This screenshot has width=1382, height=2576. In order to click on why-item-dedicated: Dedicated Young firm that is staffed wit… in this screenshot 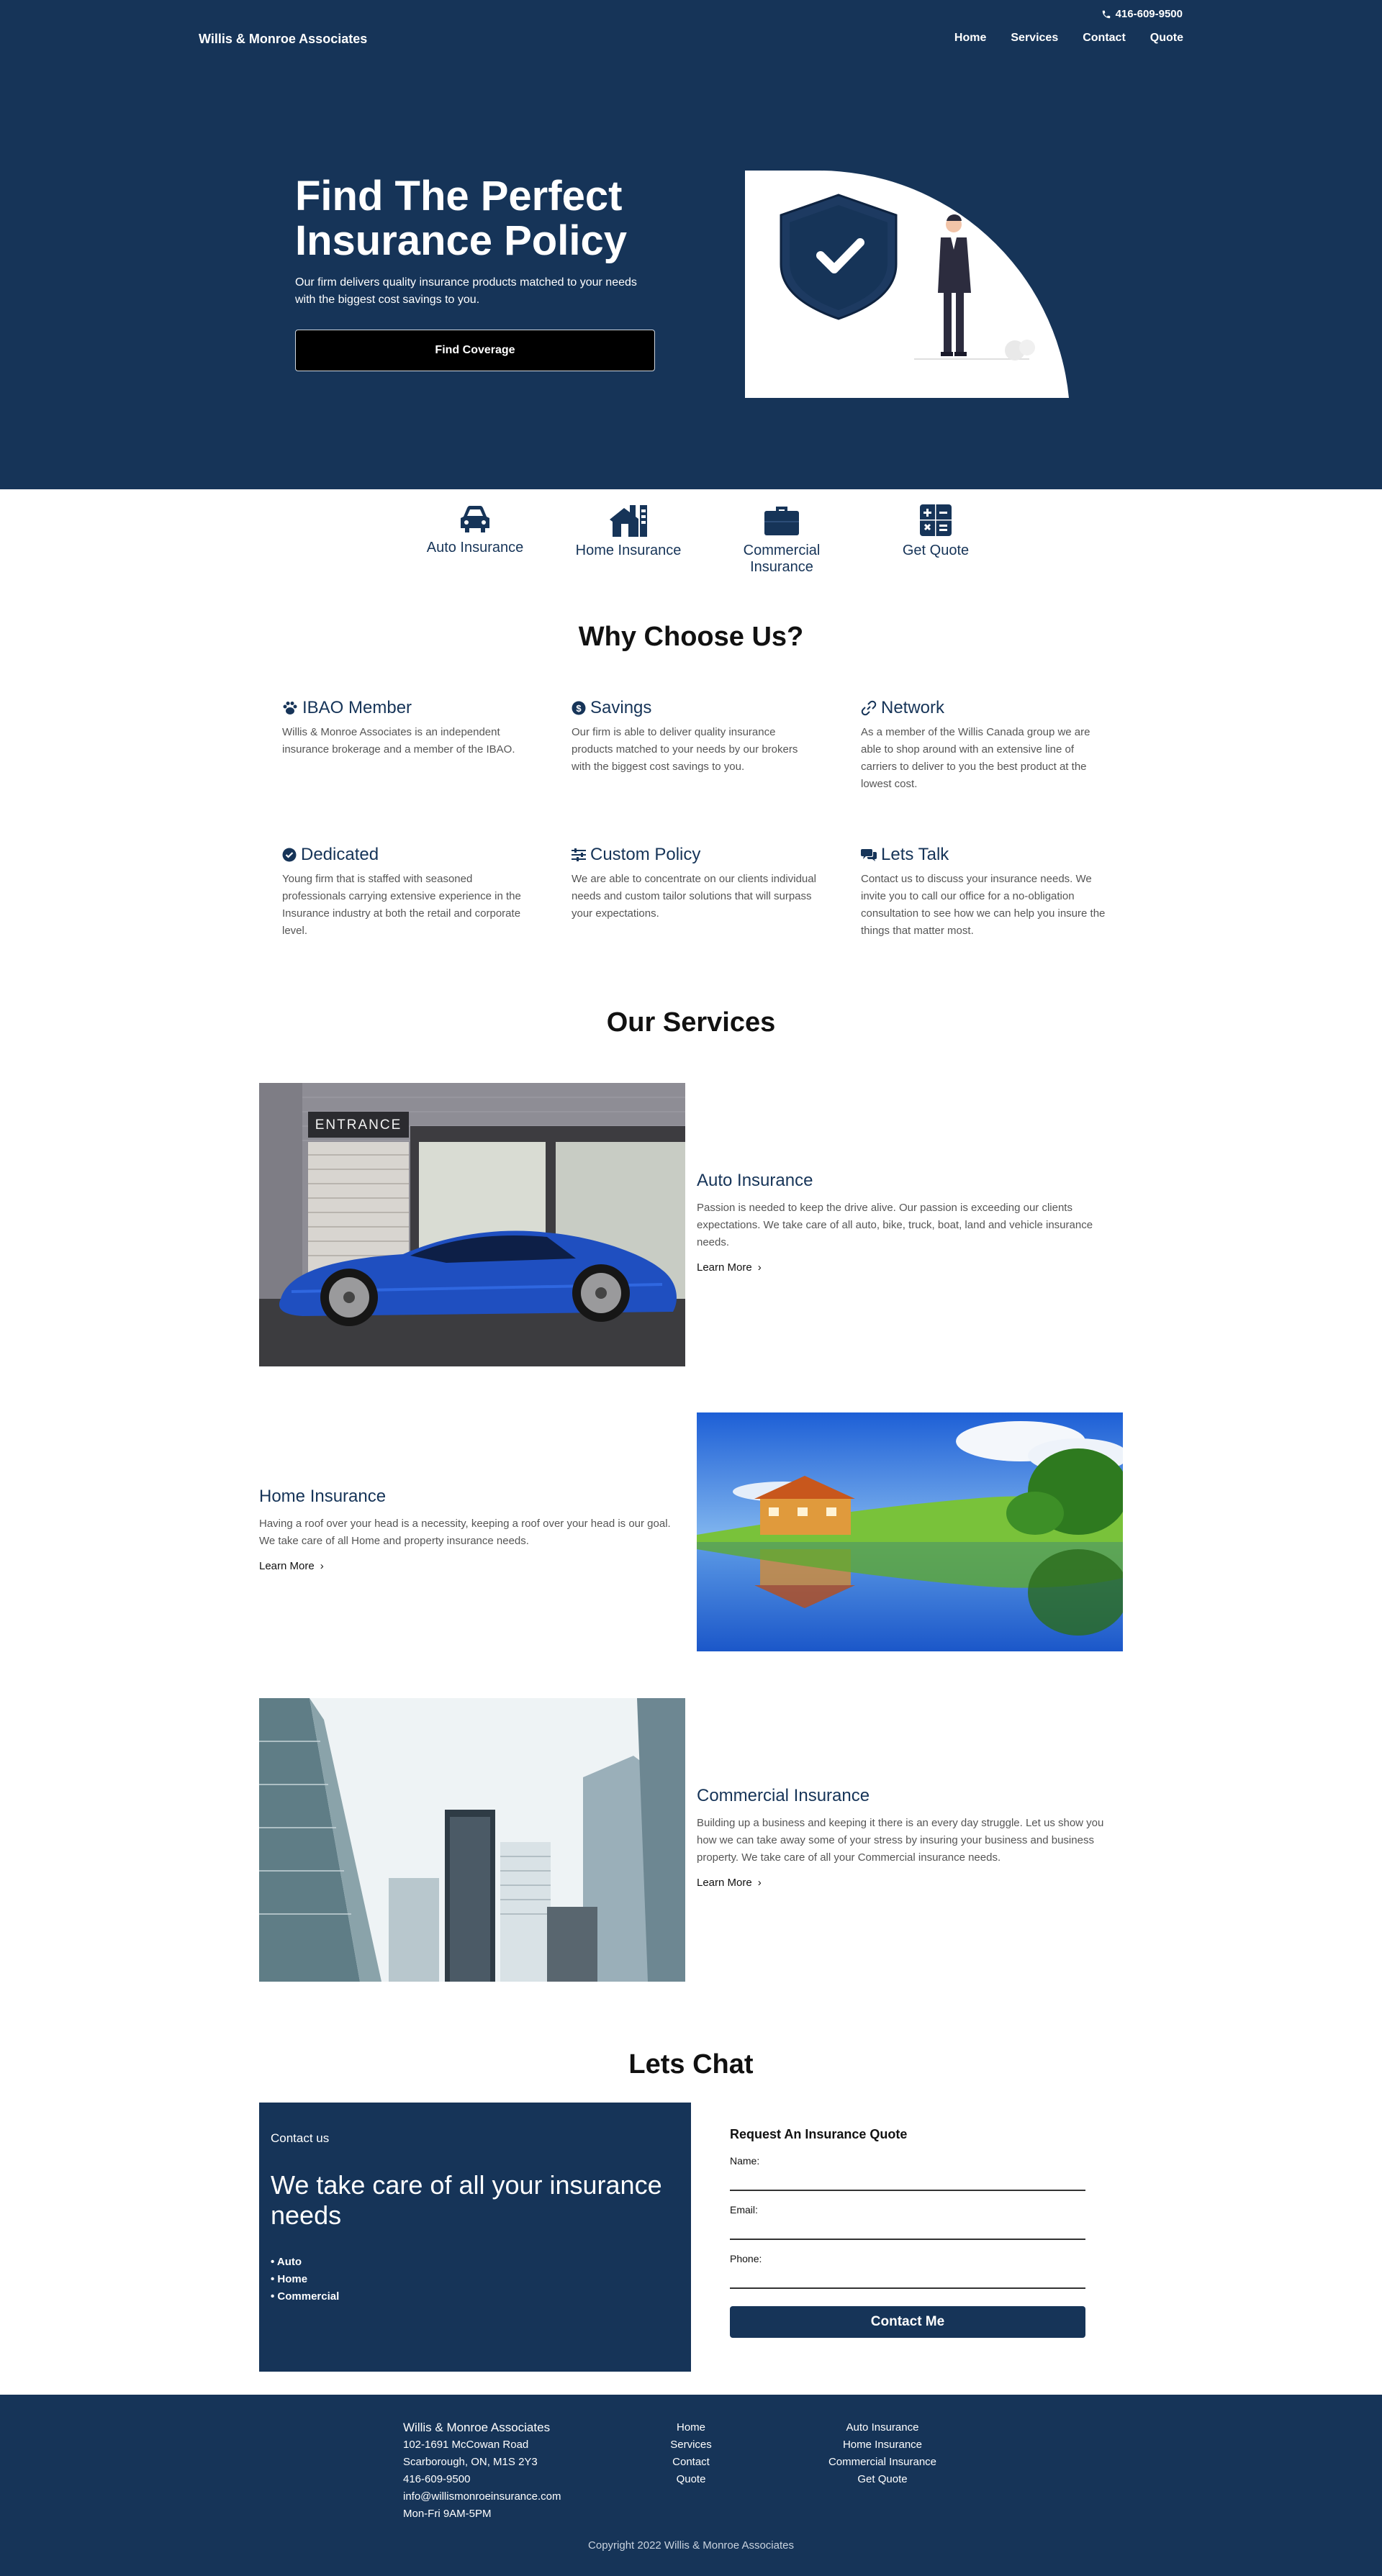, I will do `click(404, 892)`.